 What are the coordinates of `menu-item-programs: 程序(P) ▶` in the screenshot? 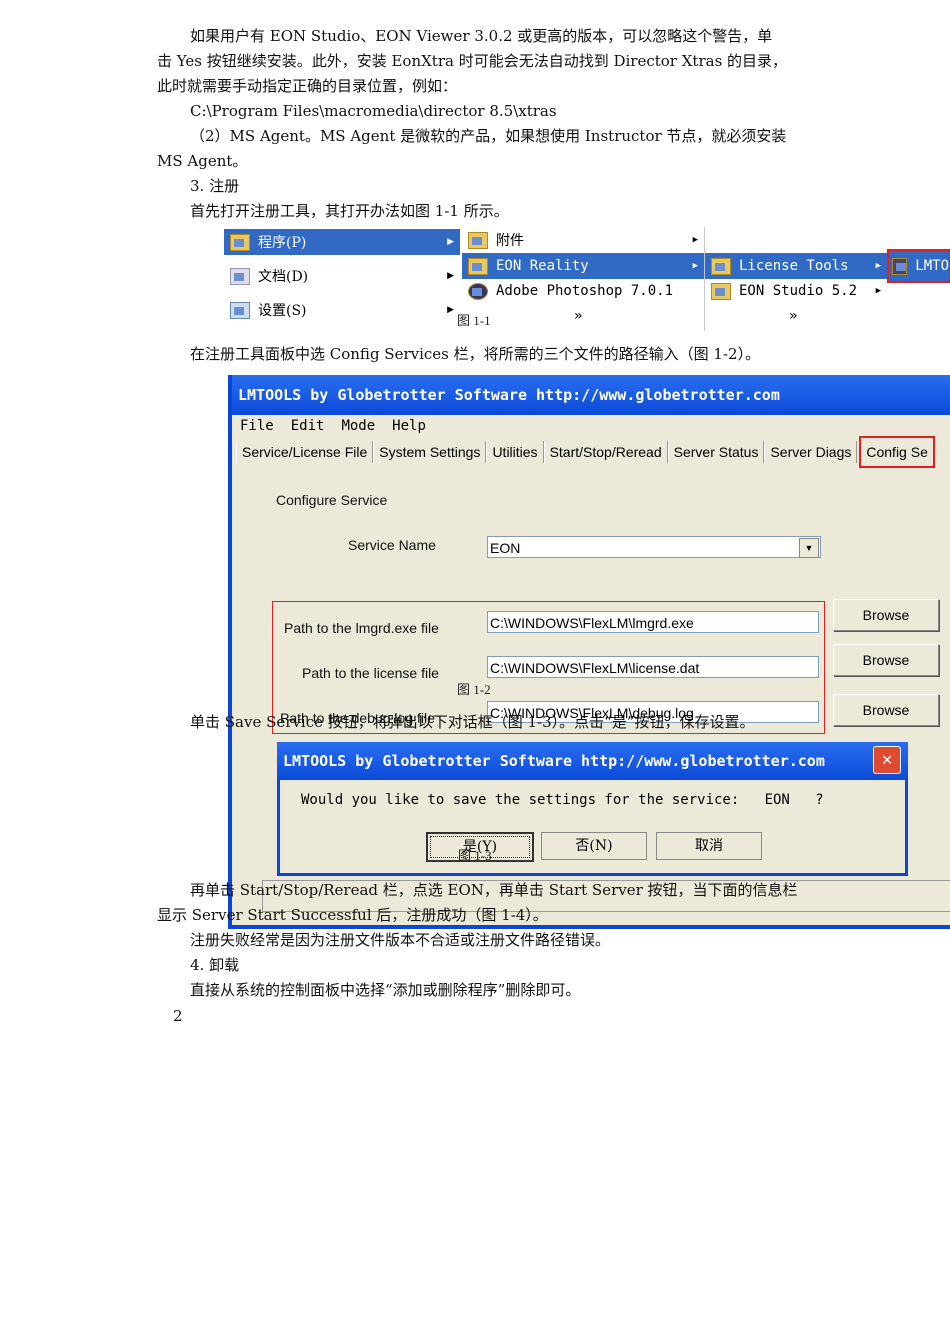 It's located at (342, 242).